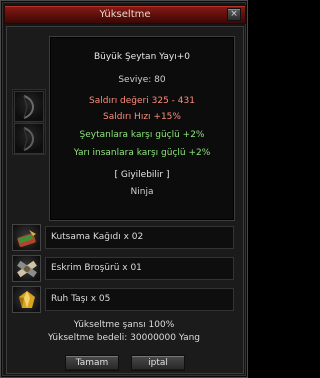 The image size is (320, 378). I want to click on material-row: Eskrim Broşürü x 01, so click(124, 268).